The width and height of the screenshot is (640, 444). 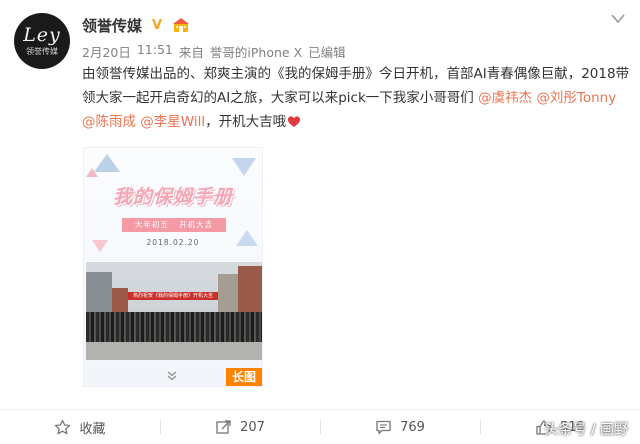 I want to click on repost-count: 207, so click(x=252, y=427).